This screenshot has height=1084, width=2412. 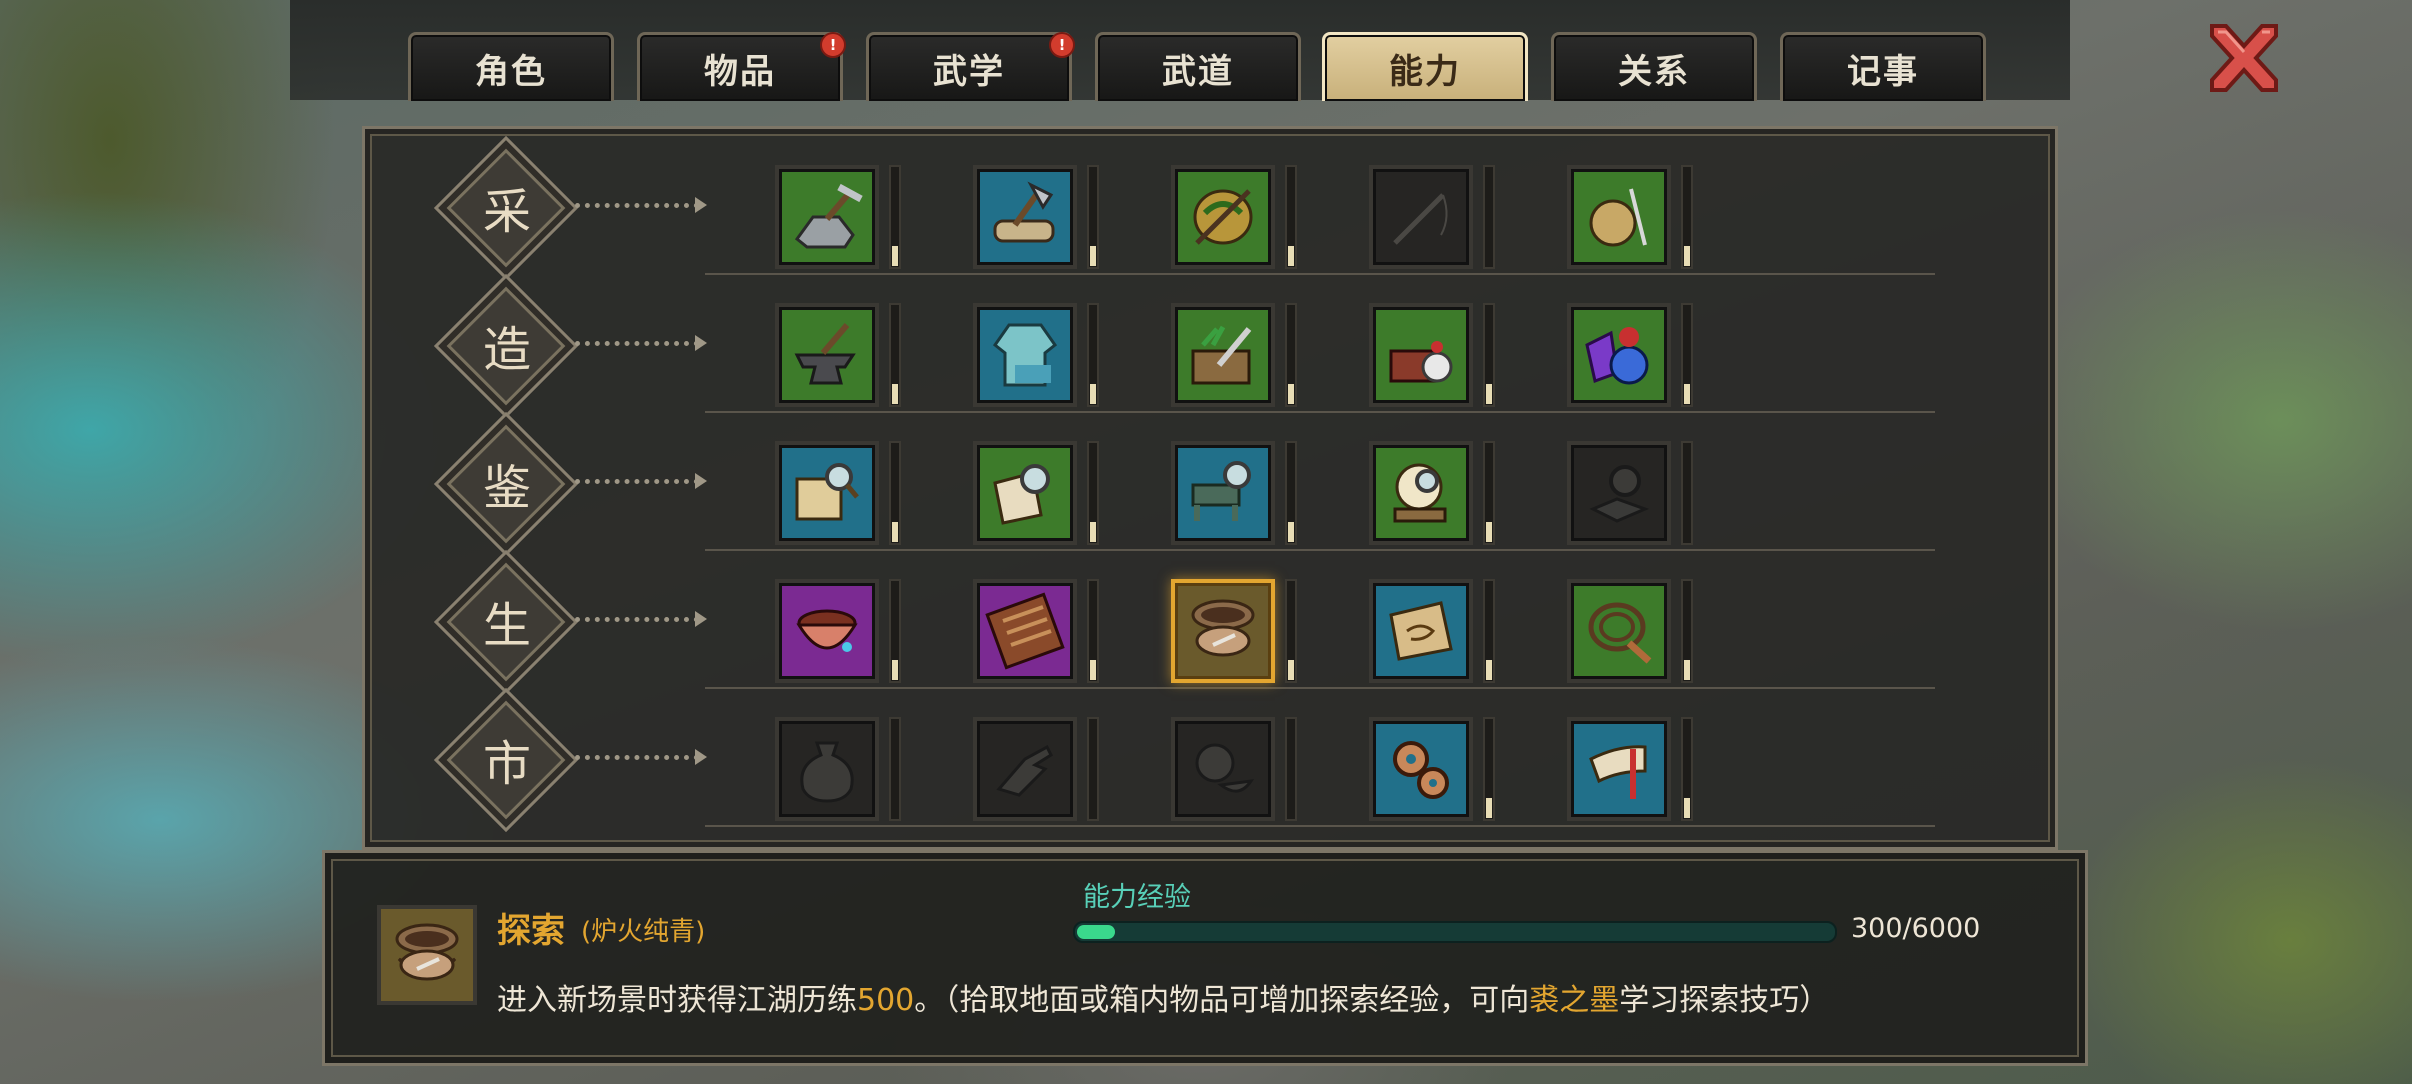 I want to click on tab-martial-way: 武道, so click(x=1198, y=66).